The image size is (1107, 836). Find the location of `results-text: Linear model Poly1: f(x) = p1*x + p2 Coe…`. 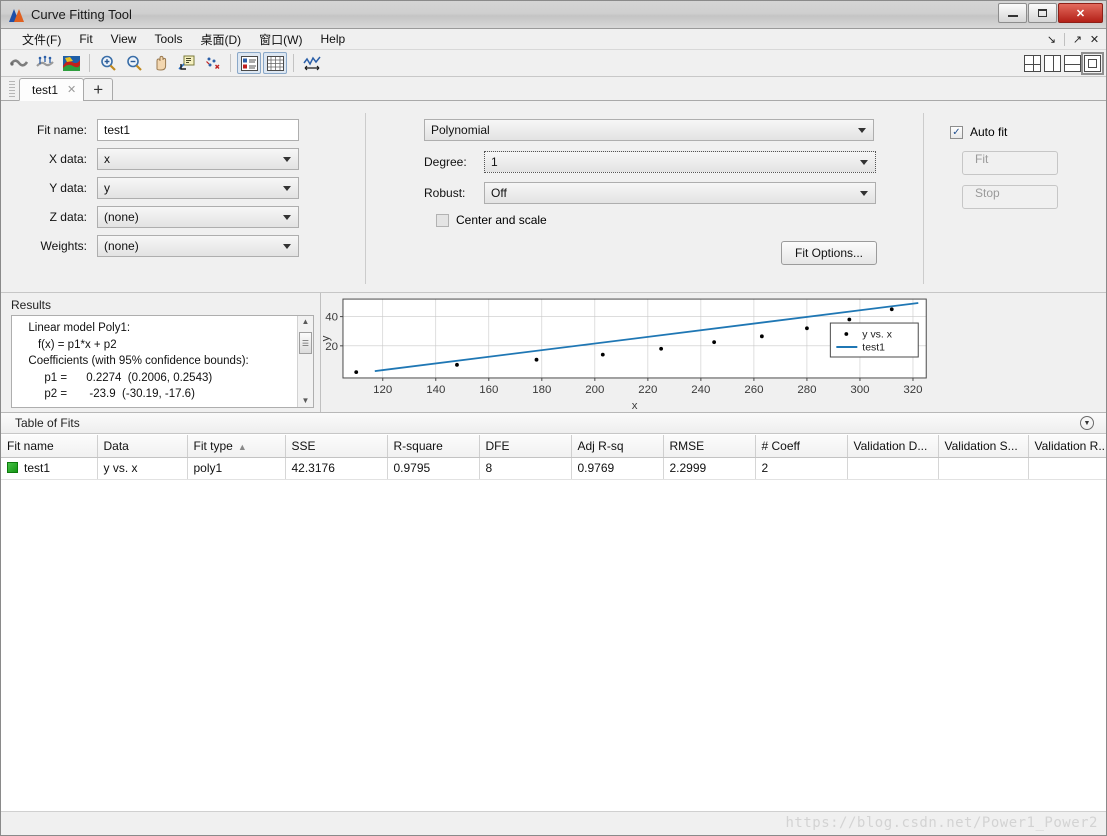

results-text: Linear model Poly1: f(x) = p1*x + p2 Coe… is located at coordinates (138, 361).